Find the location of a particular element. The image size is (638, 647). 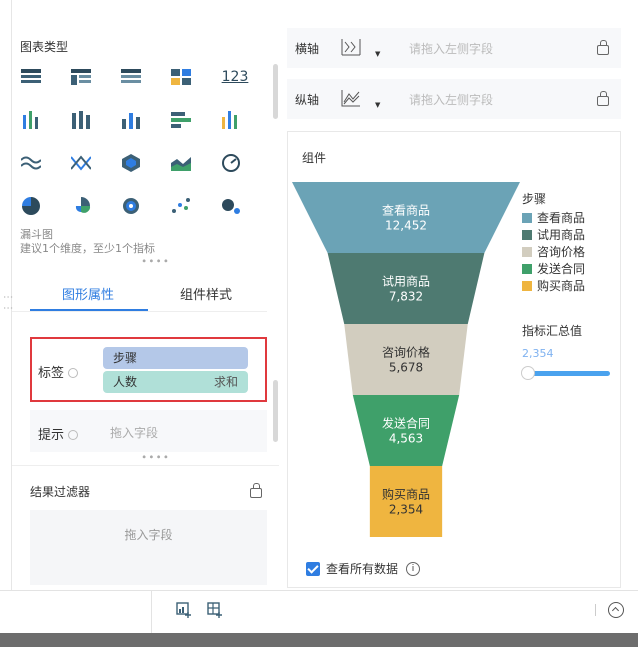

show-all-data-label: 查看所有数据 is located at coordinates (362, 569).